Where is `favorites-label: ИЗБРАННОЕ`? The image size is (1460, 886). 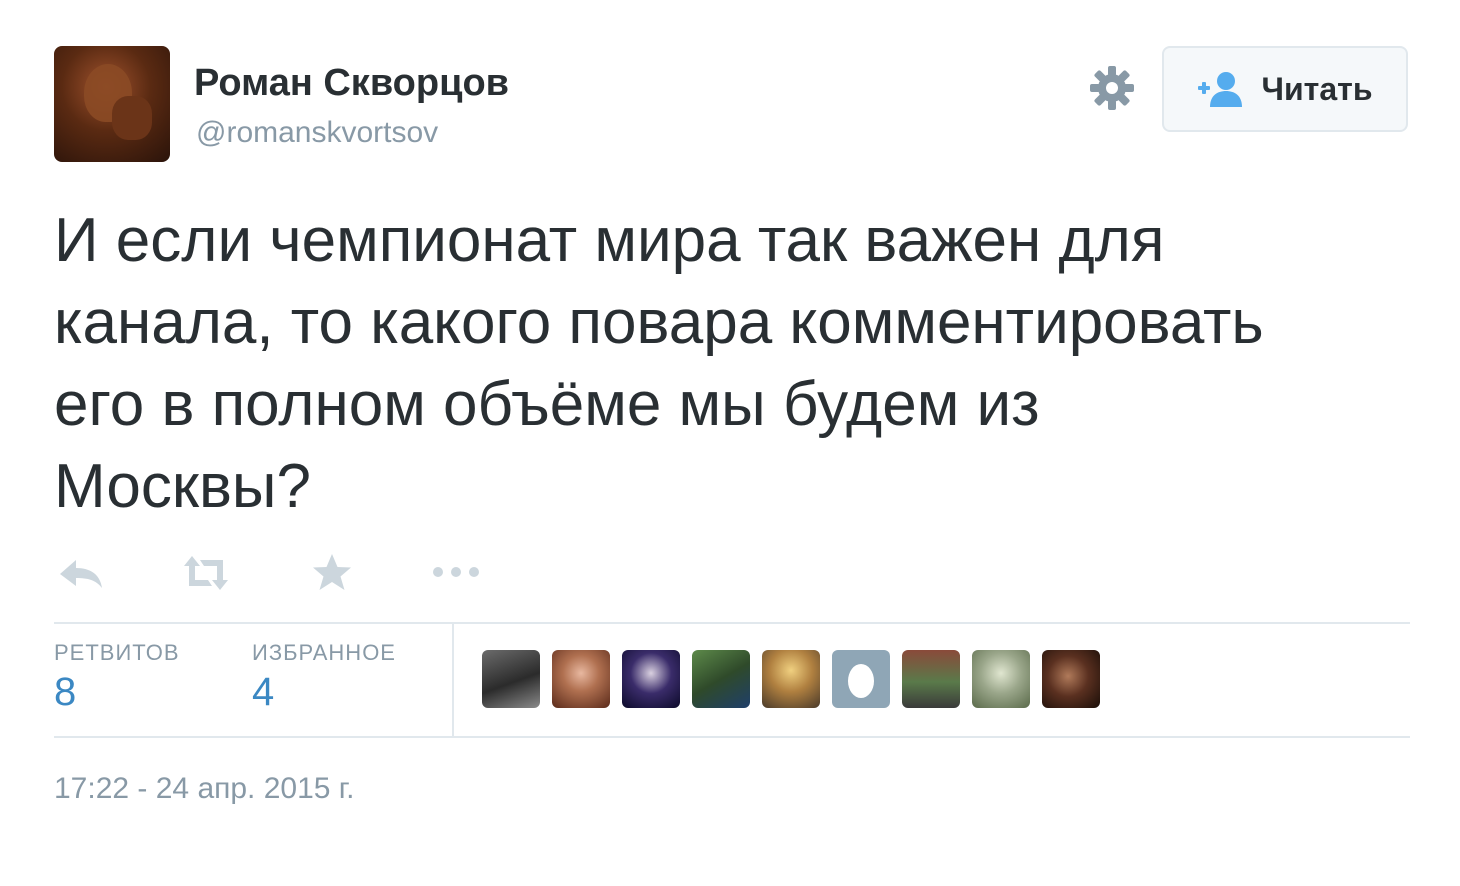
favorites-label: ИЗБРАННОЕ is located at coordinates (324, 653).